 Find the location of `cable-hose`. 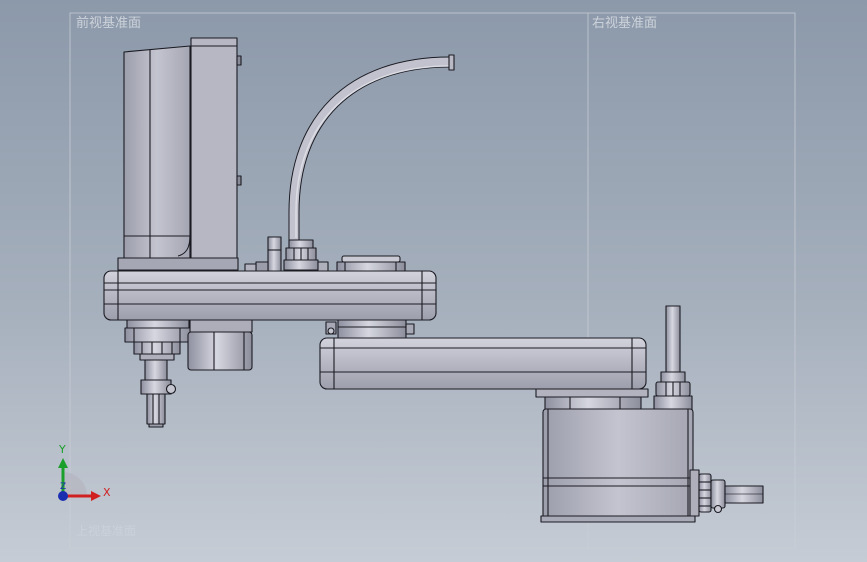

cable-hose is located at coordinates (371, 147).